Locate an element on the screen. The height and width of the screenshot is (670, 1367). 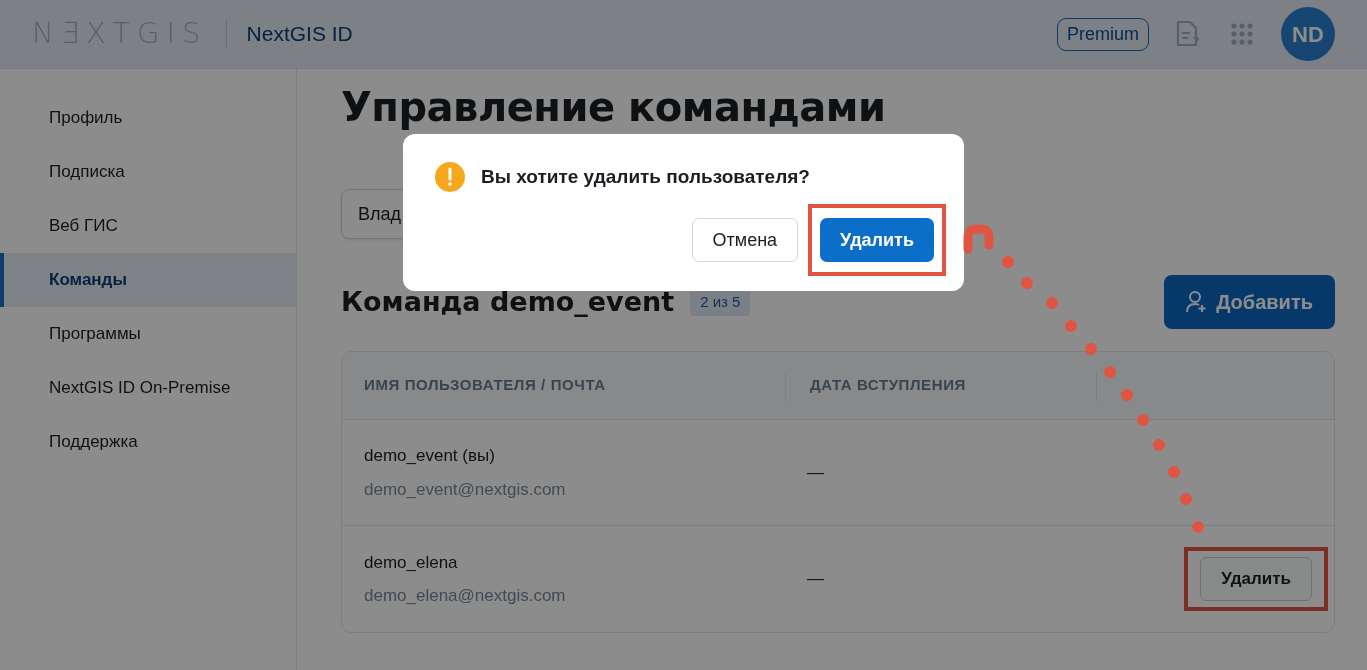
user-name: demo_event (вы) is located at coordinates (430, 456).